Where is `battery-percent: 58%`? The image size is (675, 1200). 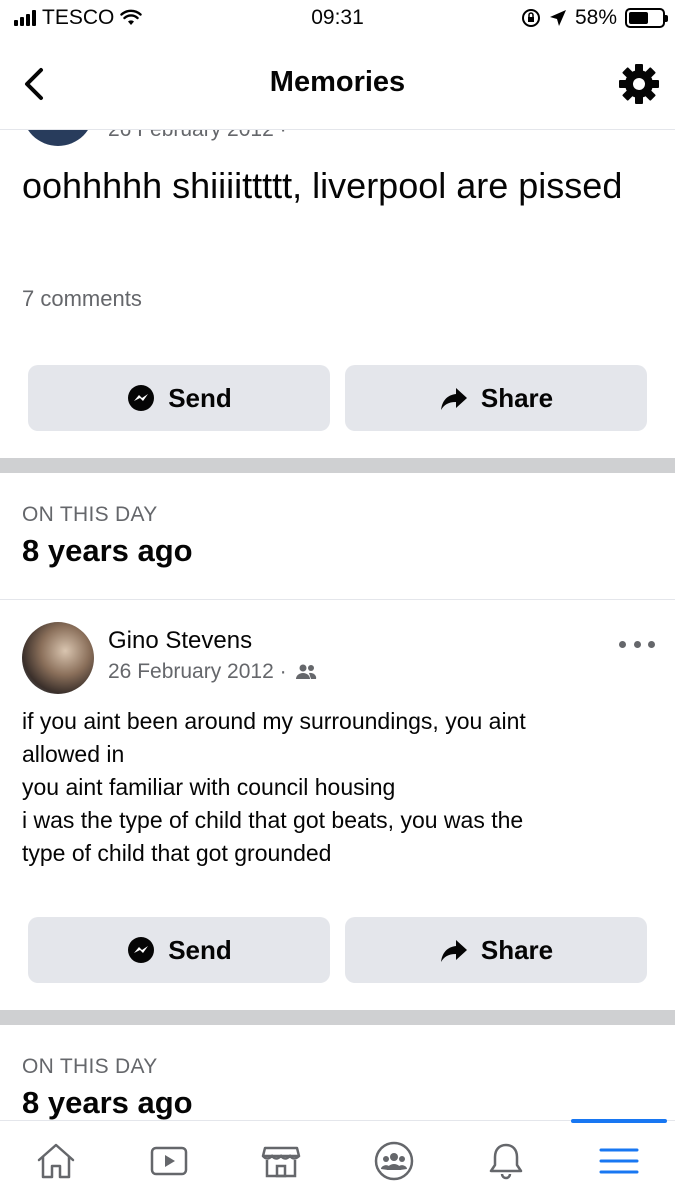 battery-percent: 58% is located at coordinates (595, 17).